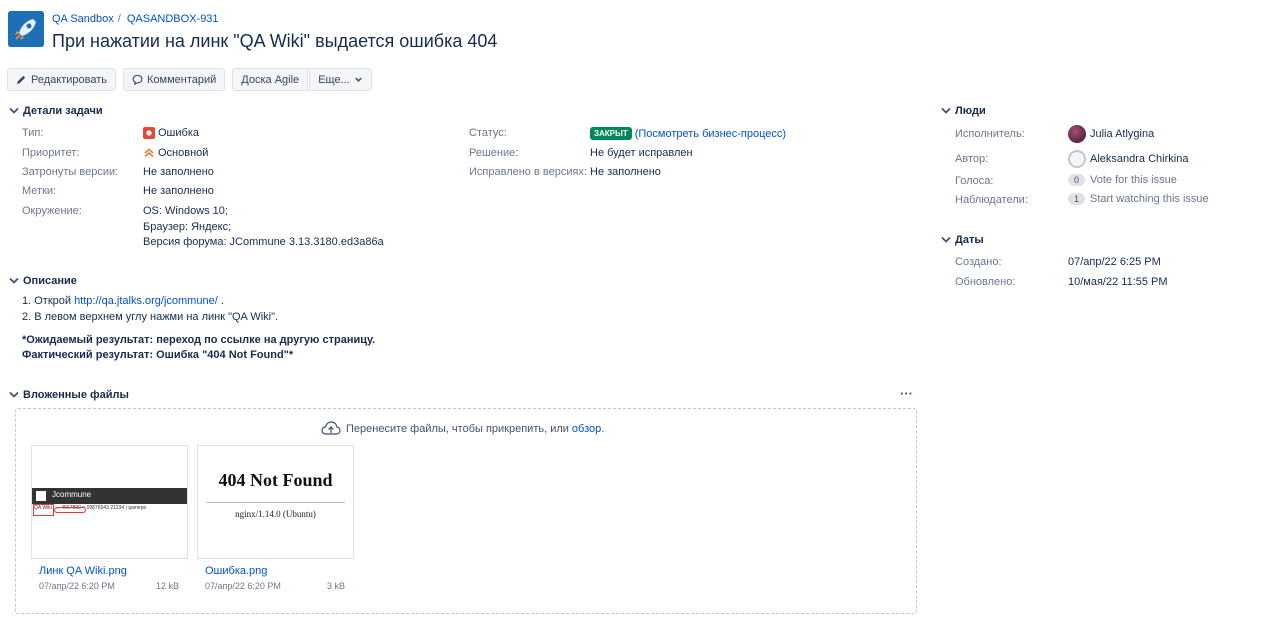 The height and width of the screenshot is (629, 1280). What do you see at coordinates (275, 514) in the screenshot?
I see `thumb-subtitle: nginx/1.14.0 (Ubuntu)` at bounding box center [275, 514].